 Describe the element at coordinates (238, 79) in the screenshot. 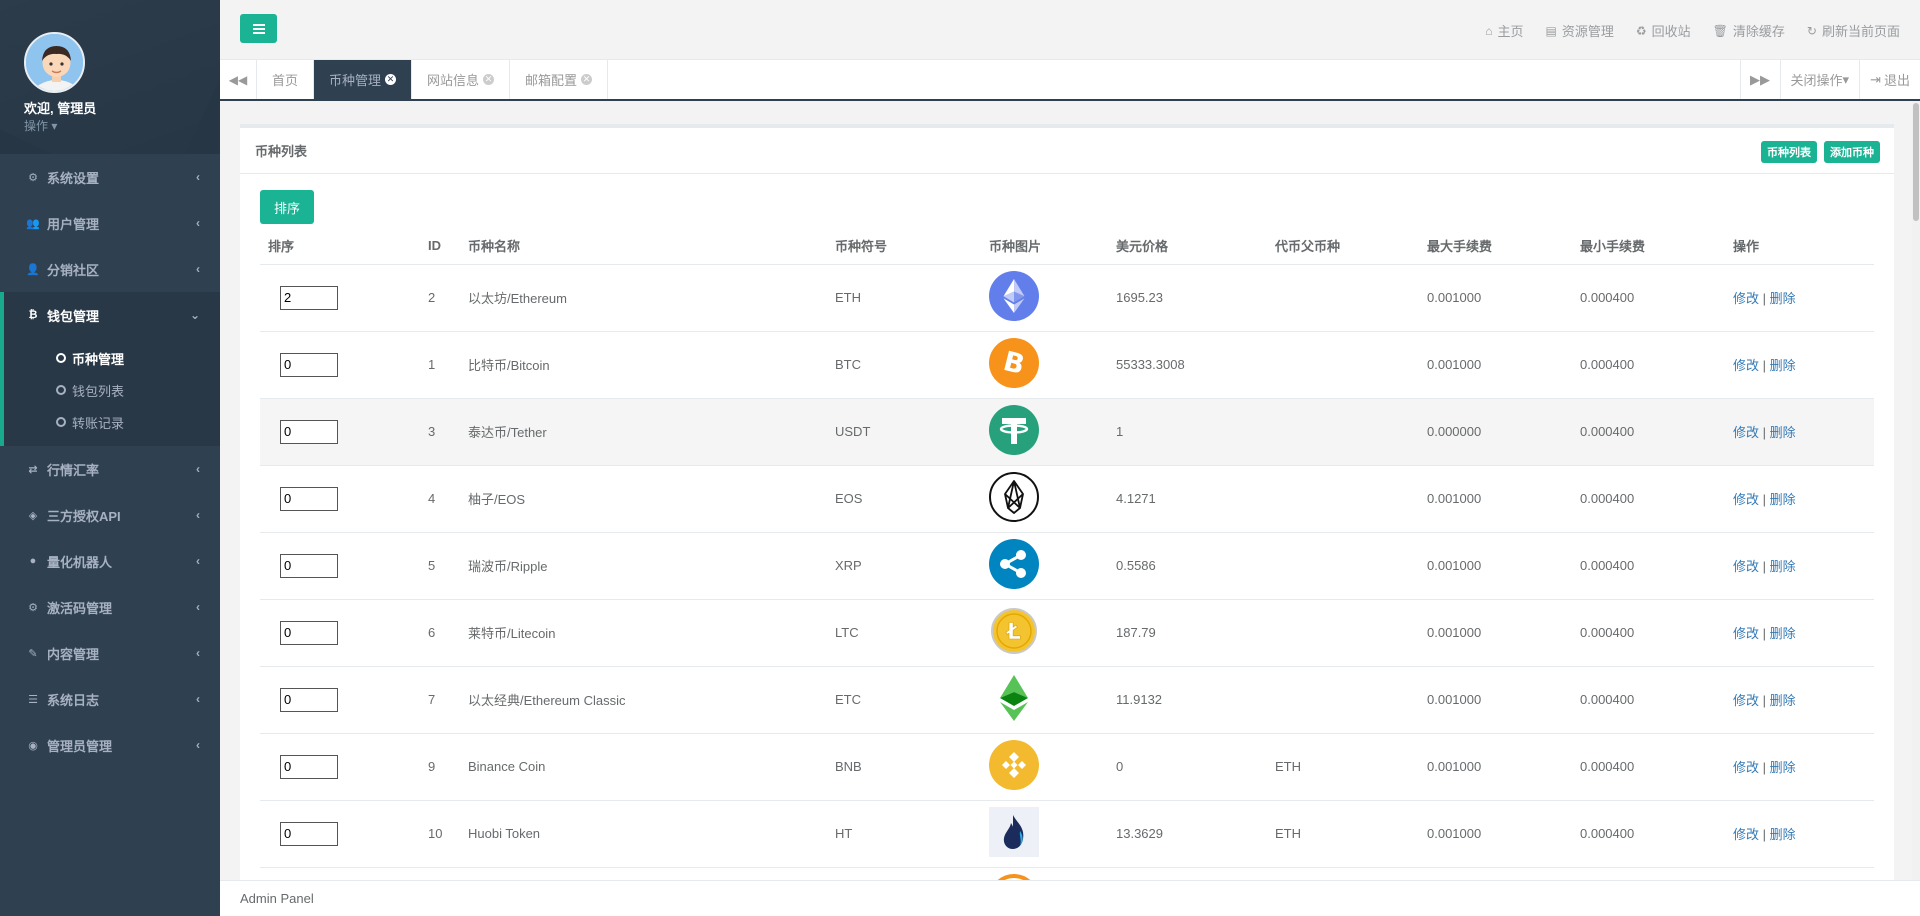

I see `tab-scroll-left-button: ◀◀` at that location.